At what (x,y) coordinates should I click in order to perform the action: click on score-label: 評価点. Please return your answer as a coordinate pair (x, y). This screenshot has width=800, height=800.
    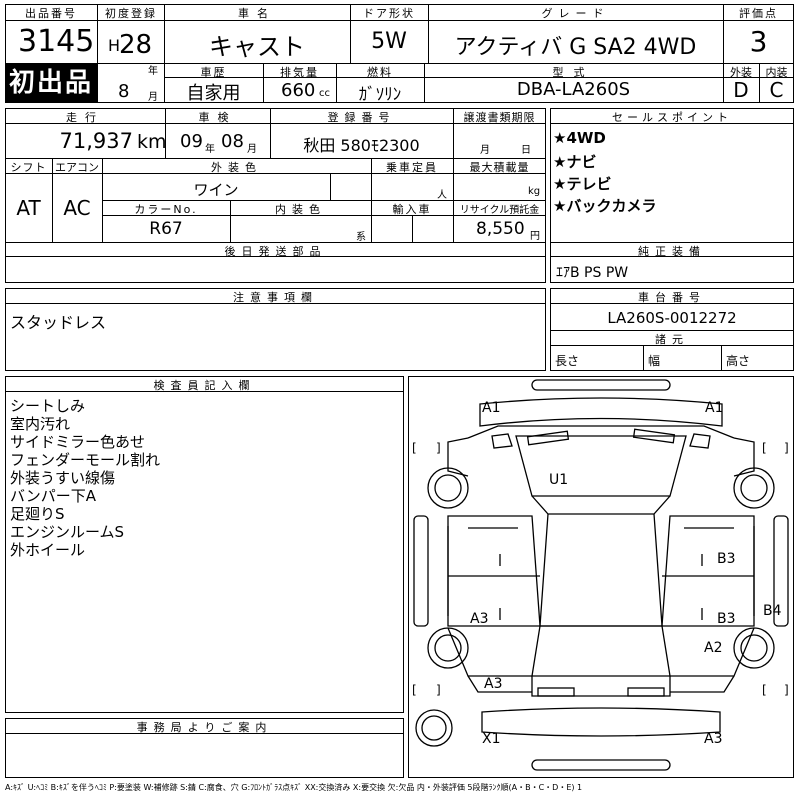
    Looking at the image, I should click on (758, 13).